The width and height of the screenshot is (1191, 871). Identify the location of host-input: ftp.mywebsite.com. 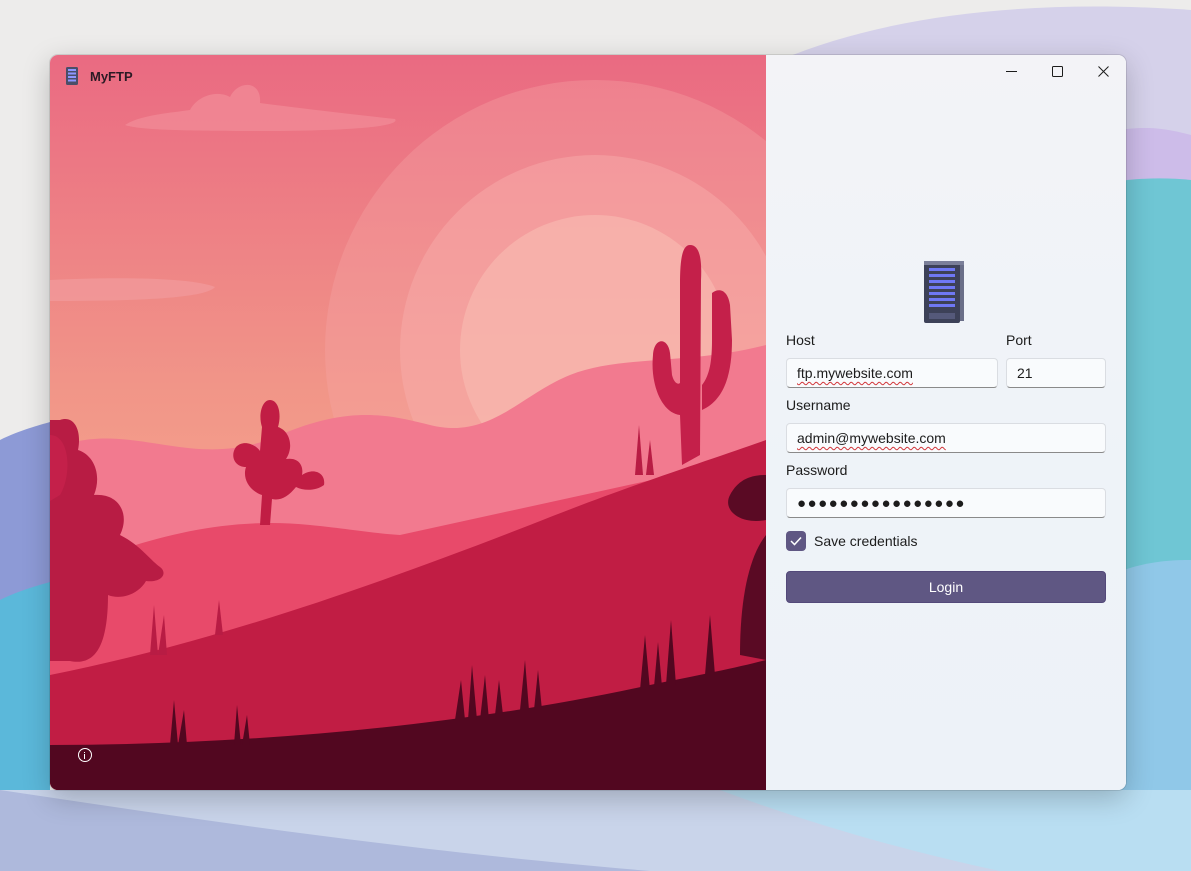
(892, 373).